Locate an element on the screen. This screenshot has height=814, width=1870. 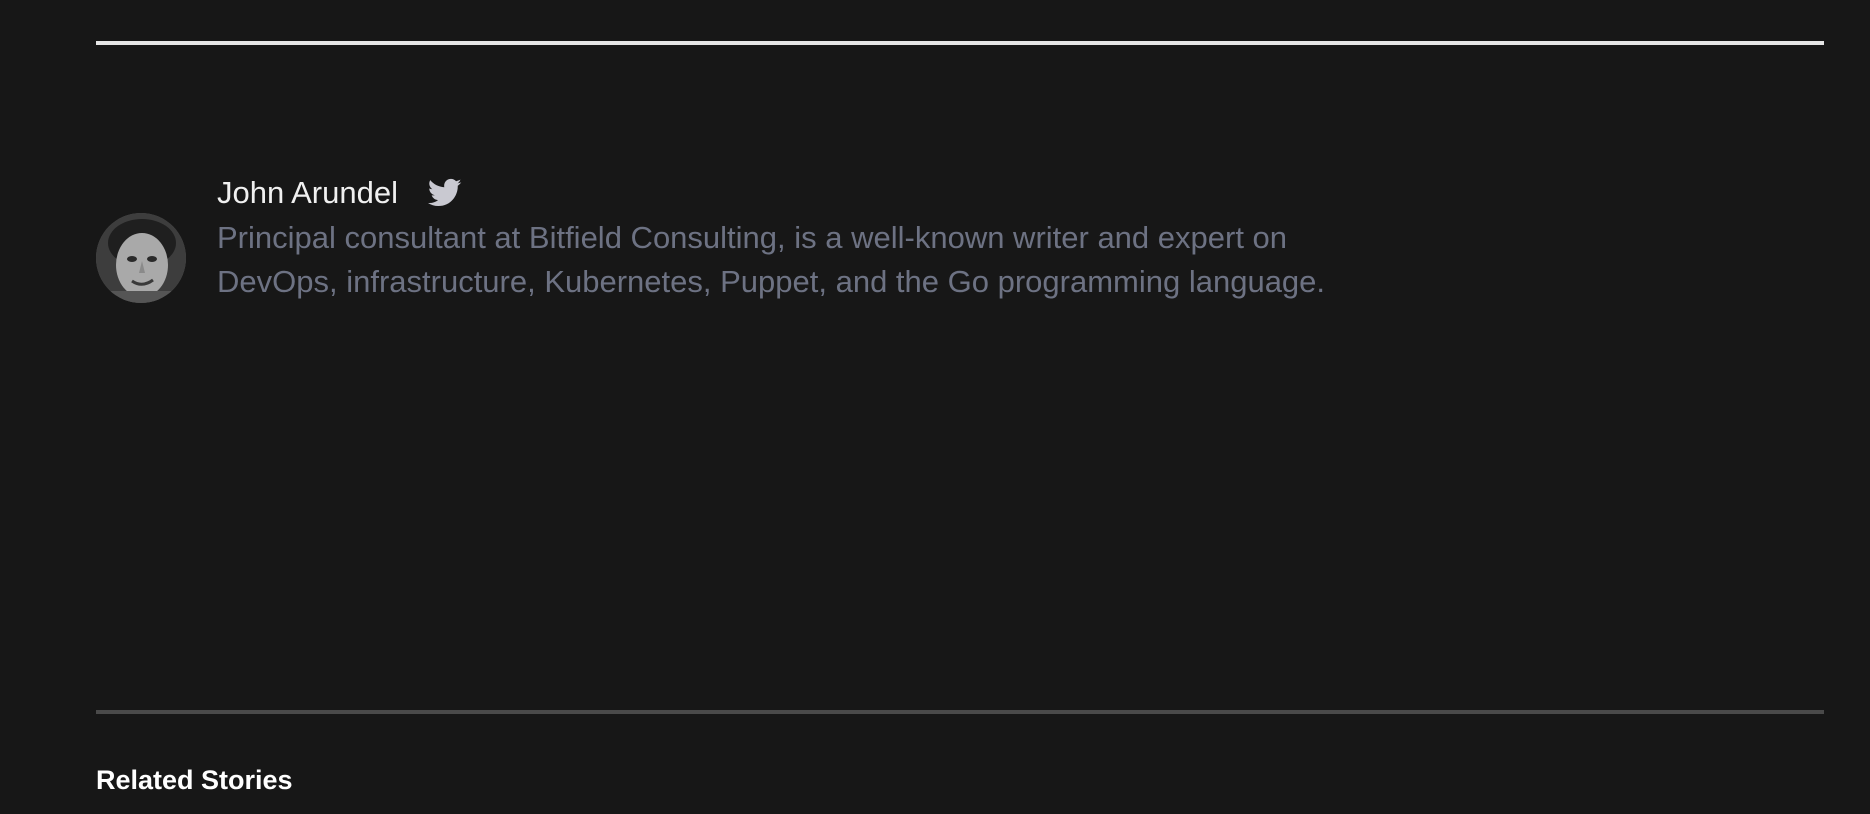
avatar-photo is located at coordinates (141, 258).